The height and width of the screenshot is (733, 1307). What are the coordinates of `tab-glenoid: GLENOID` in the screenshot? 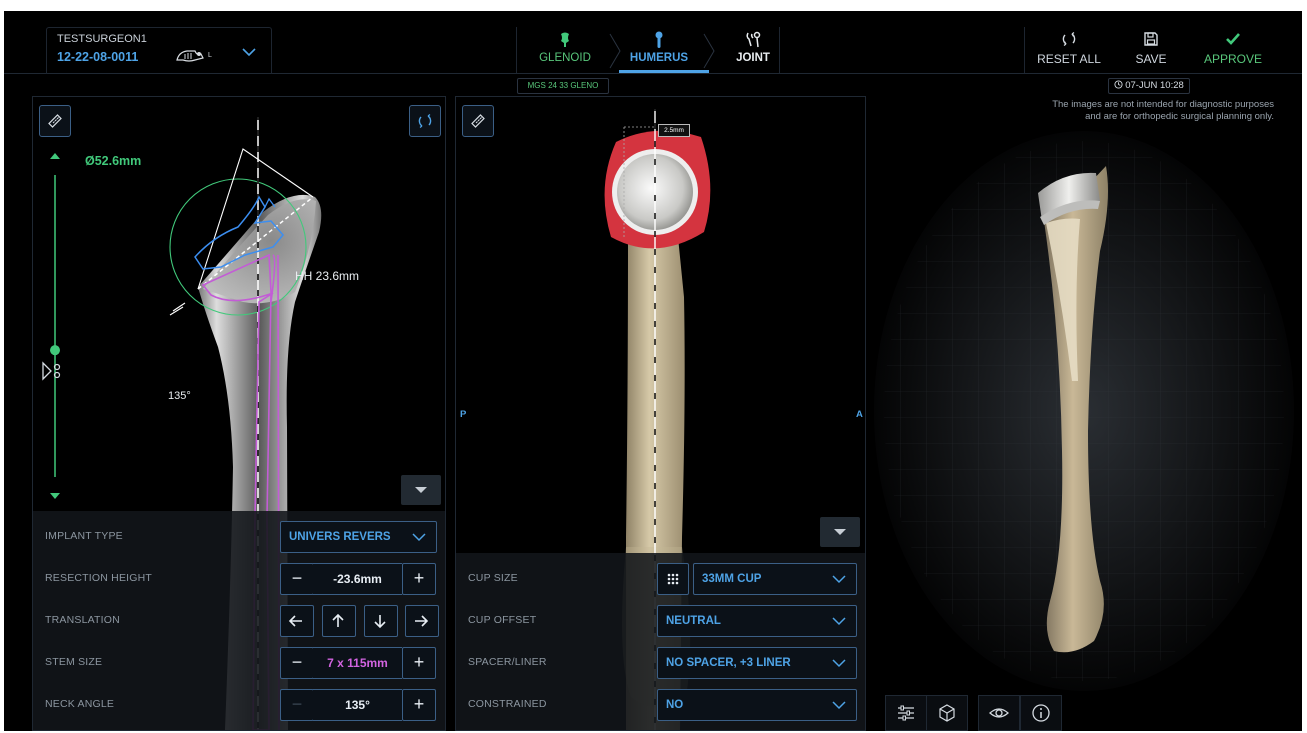 It's located at (565, 50).